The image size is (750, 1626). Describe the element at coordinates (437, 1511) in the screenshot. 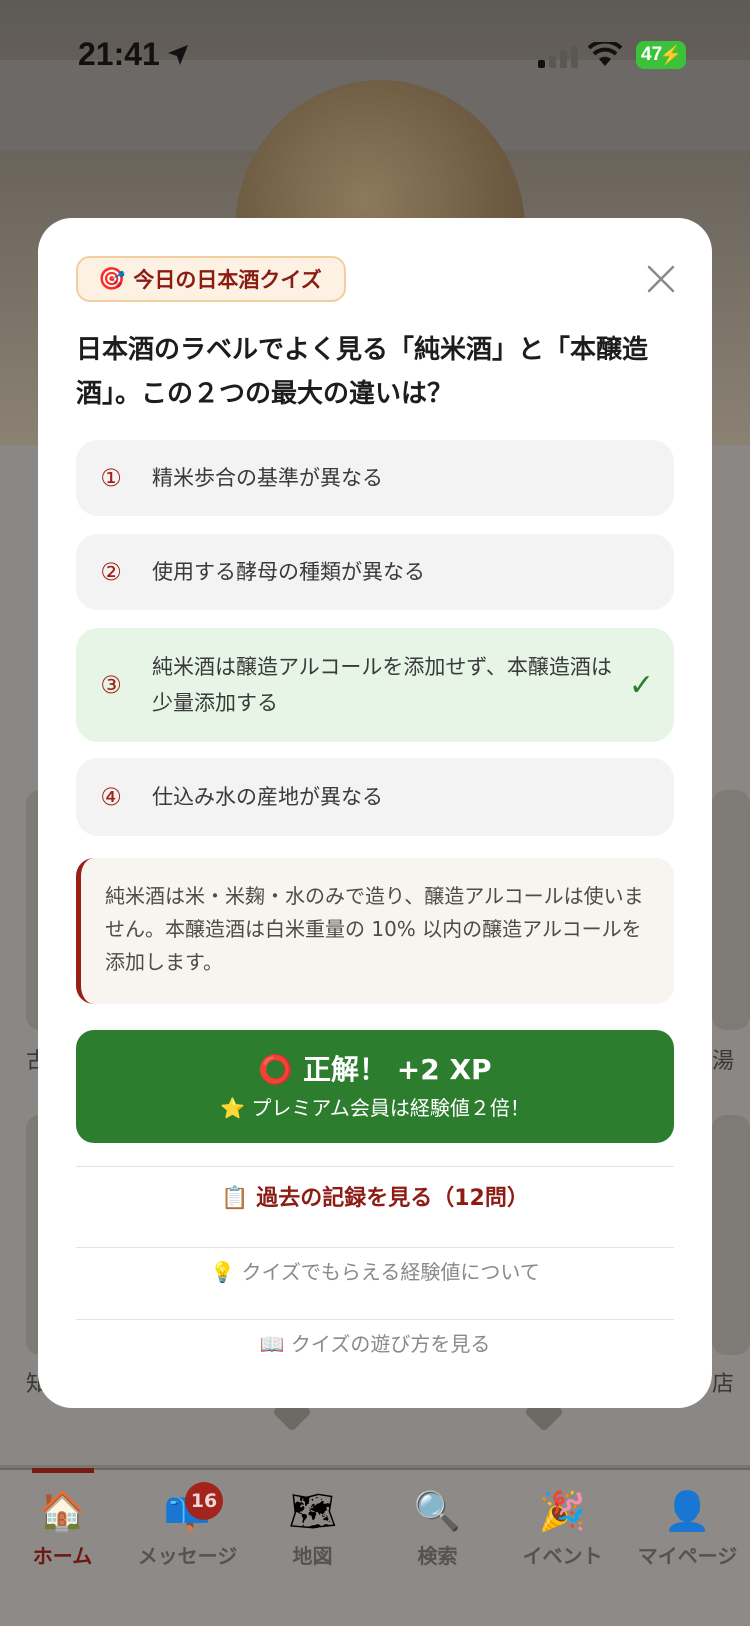

I see `magnifier-icon: 🔍` at that location.